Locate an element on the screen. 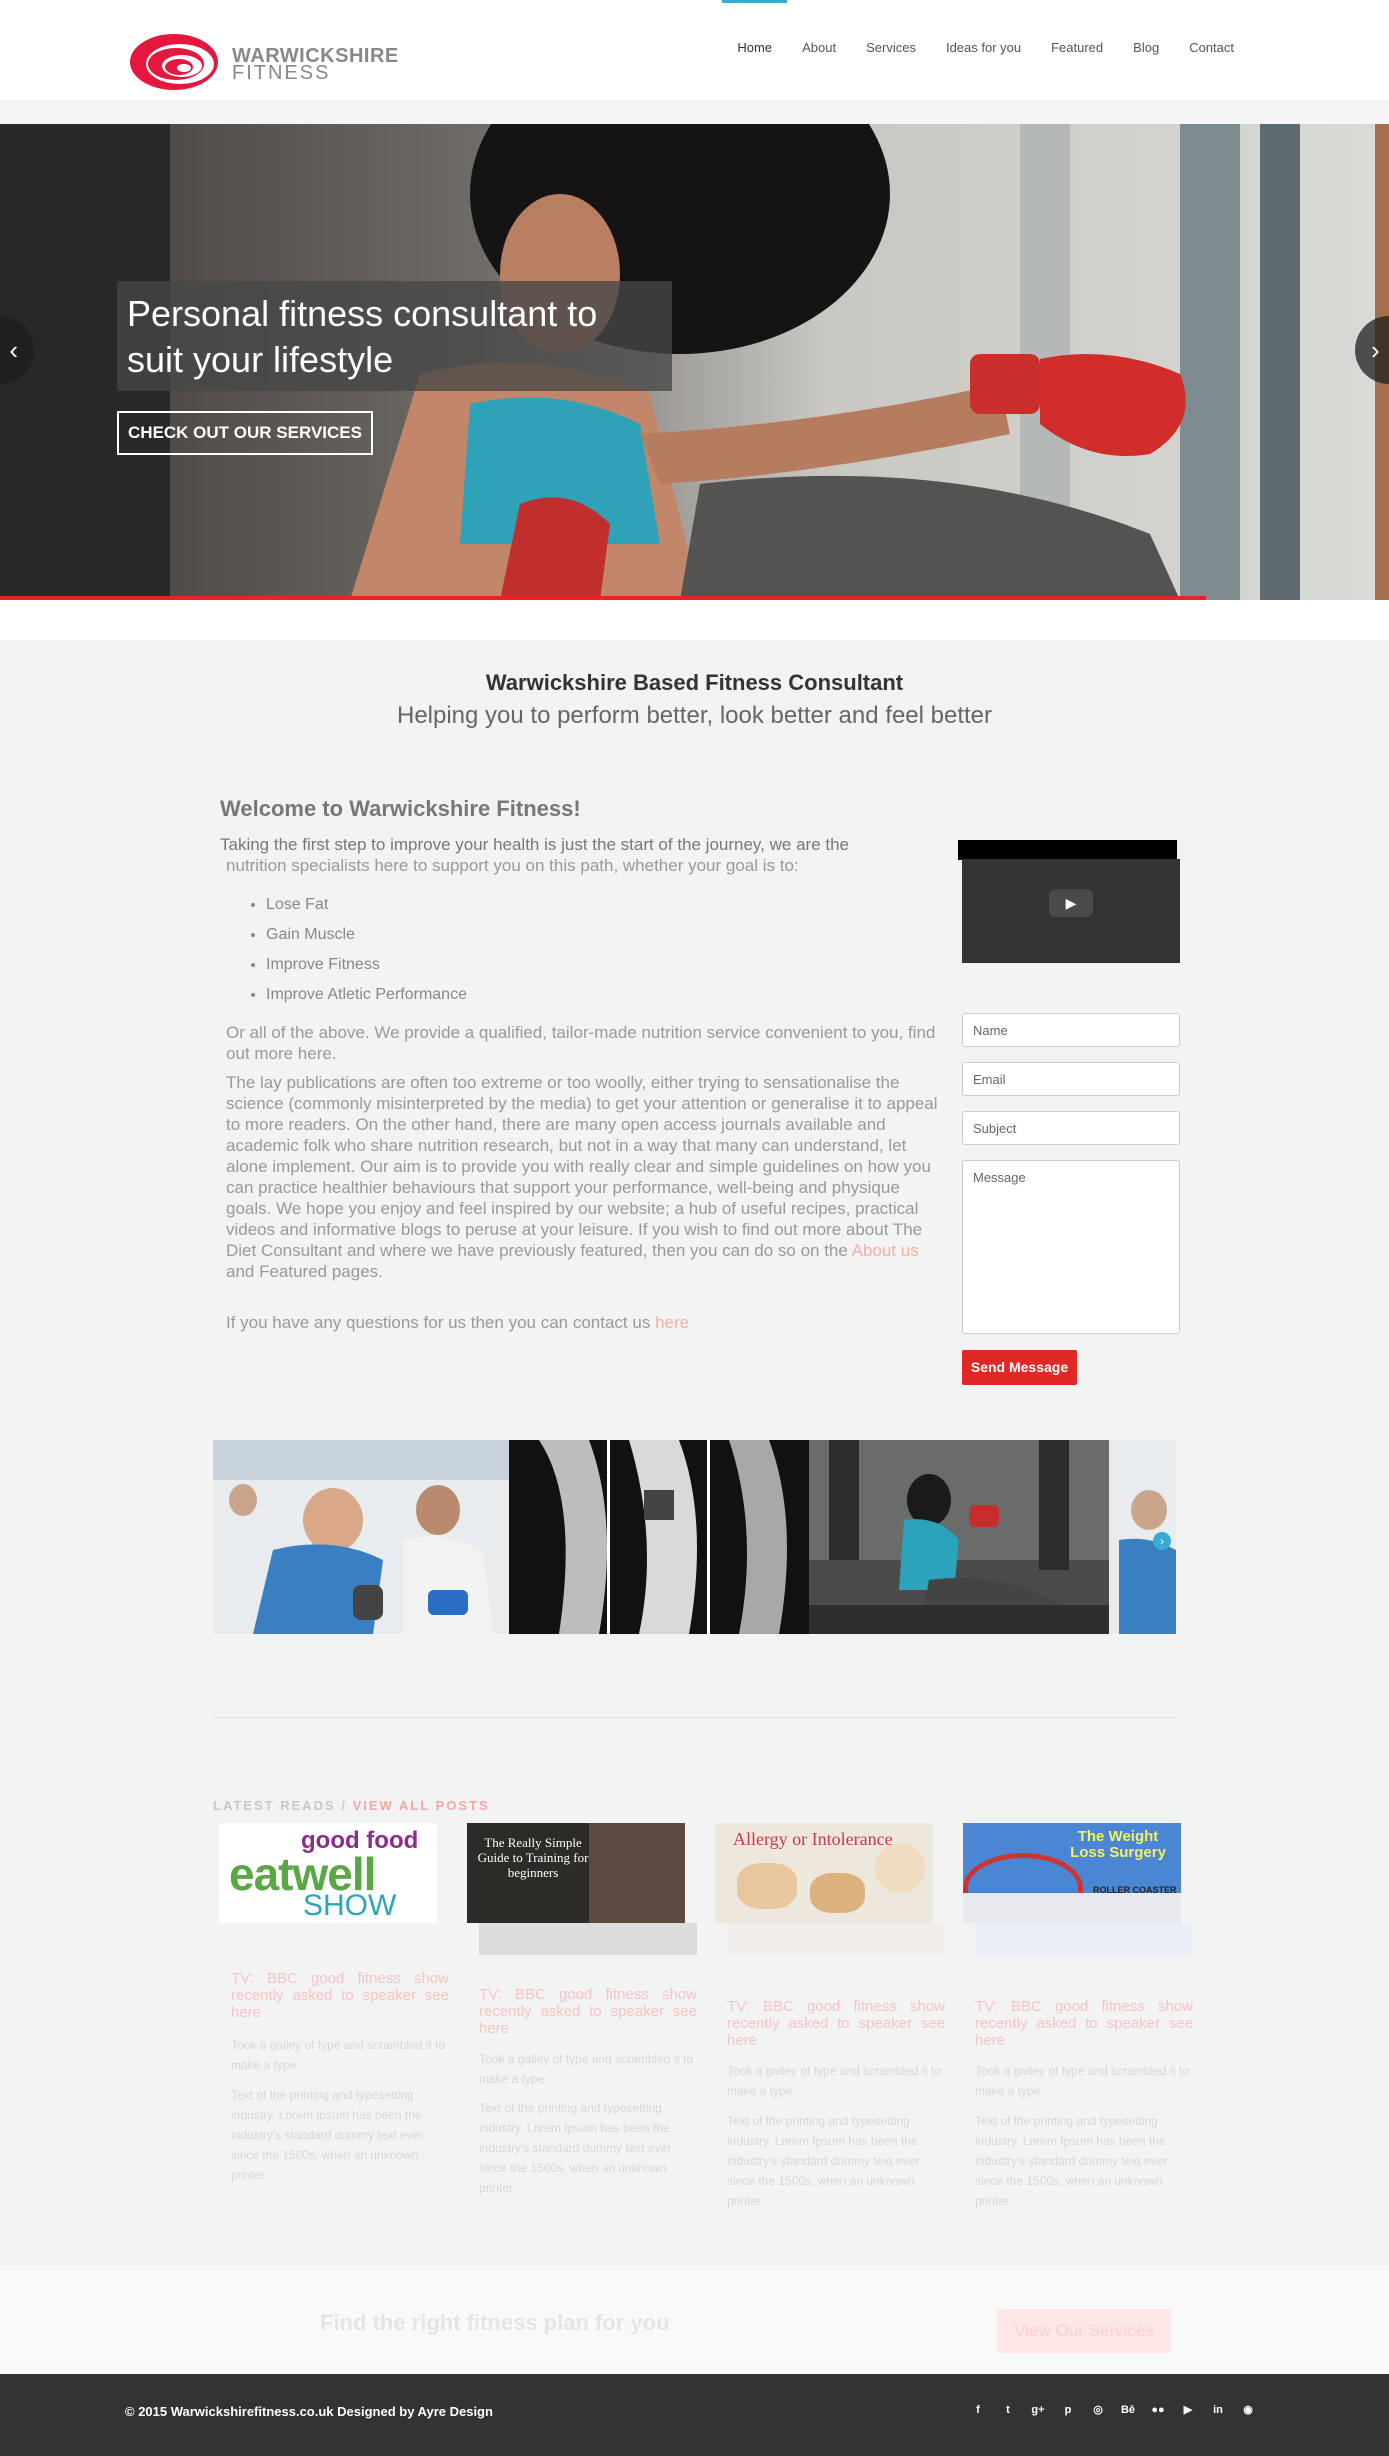 The image size is (1389, 2456). twitter-icon: t is located at coordinates (1008, 2410).